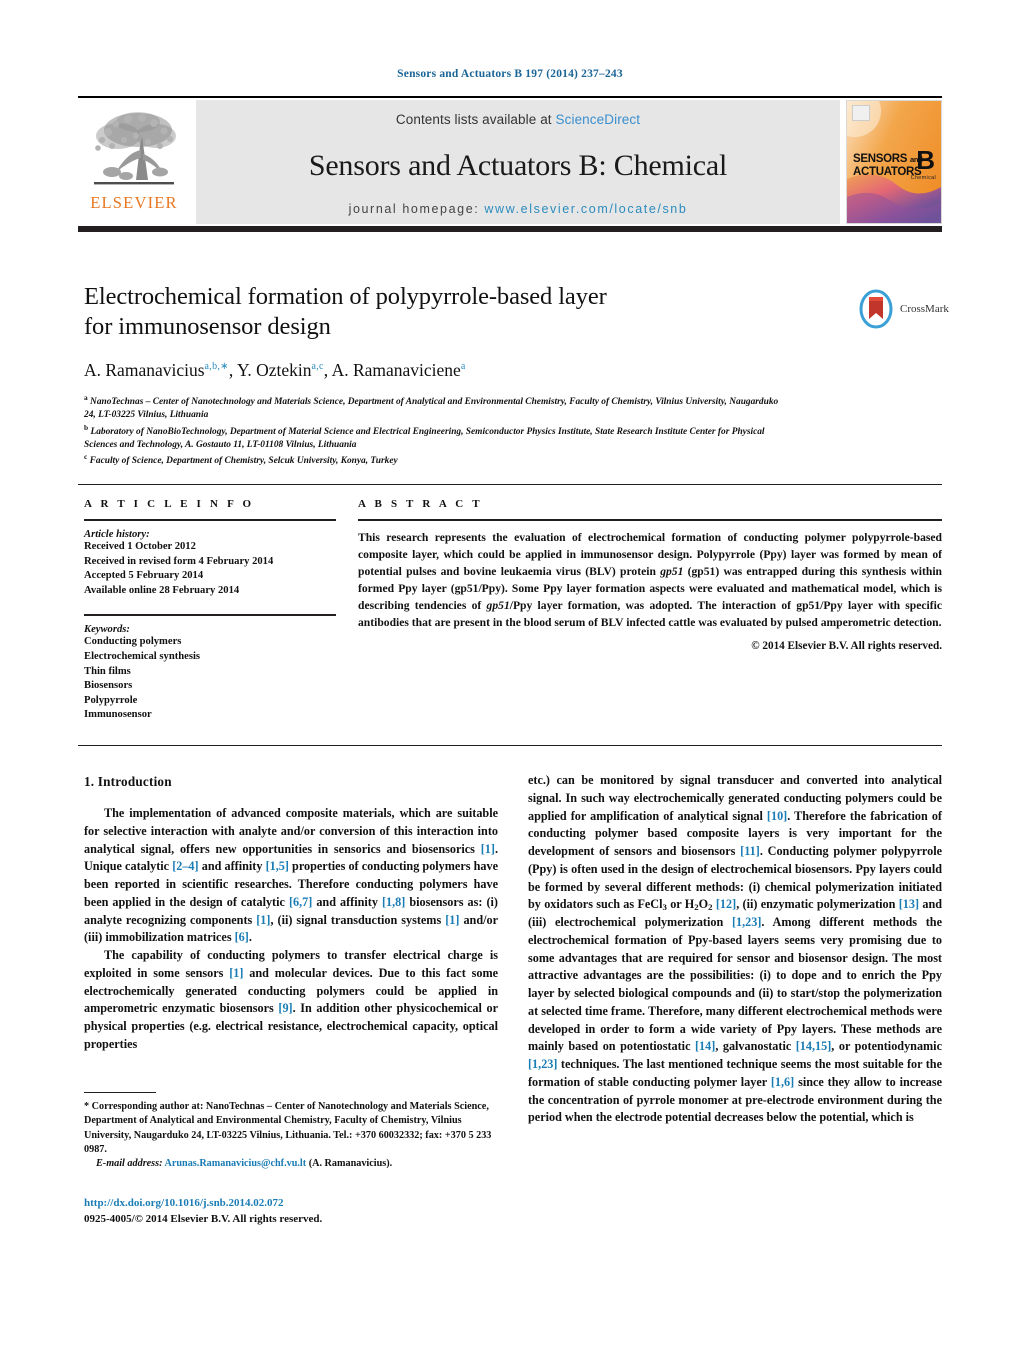 The width and height of the screenshot is (1020, 1351). What do you see at coordinates (420, 504) in the screenshot?
I see `abstract-heading: A B S T R A C T` at bounding box center [420, 504].